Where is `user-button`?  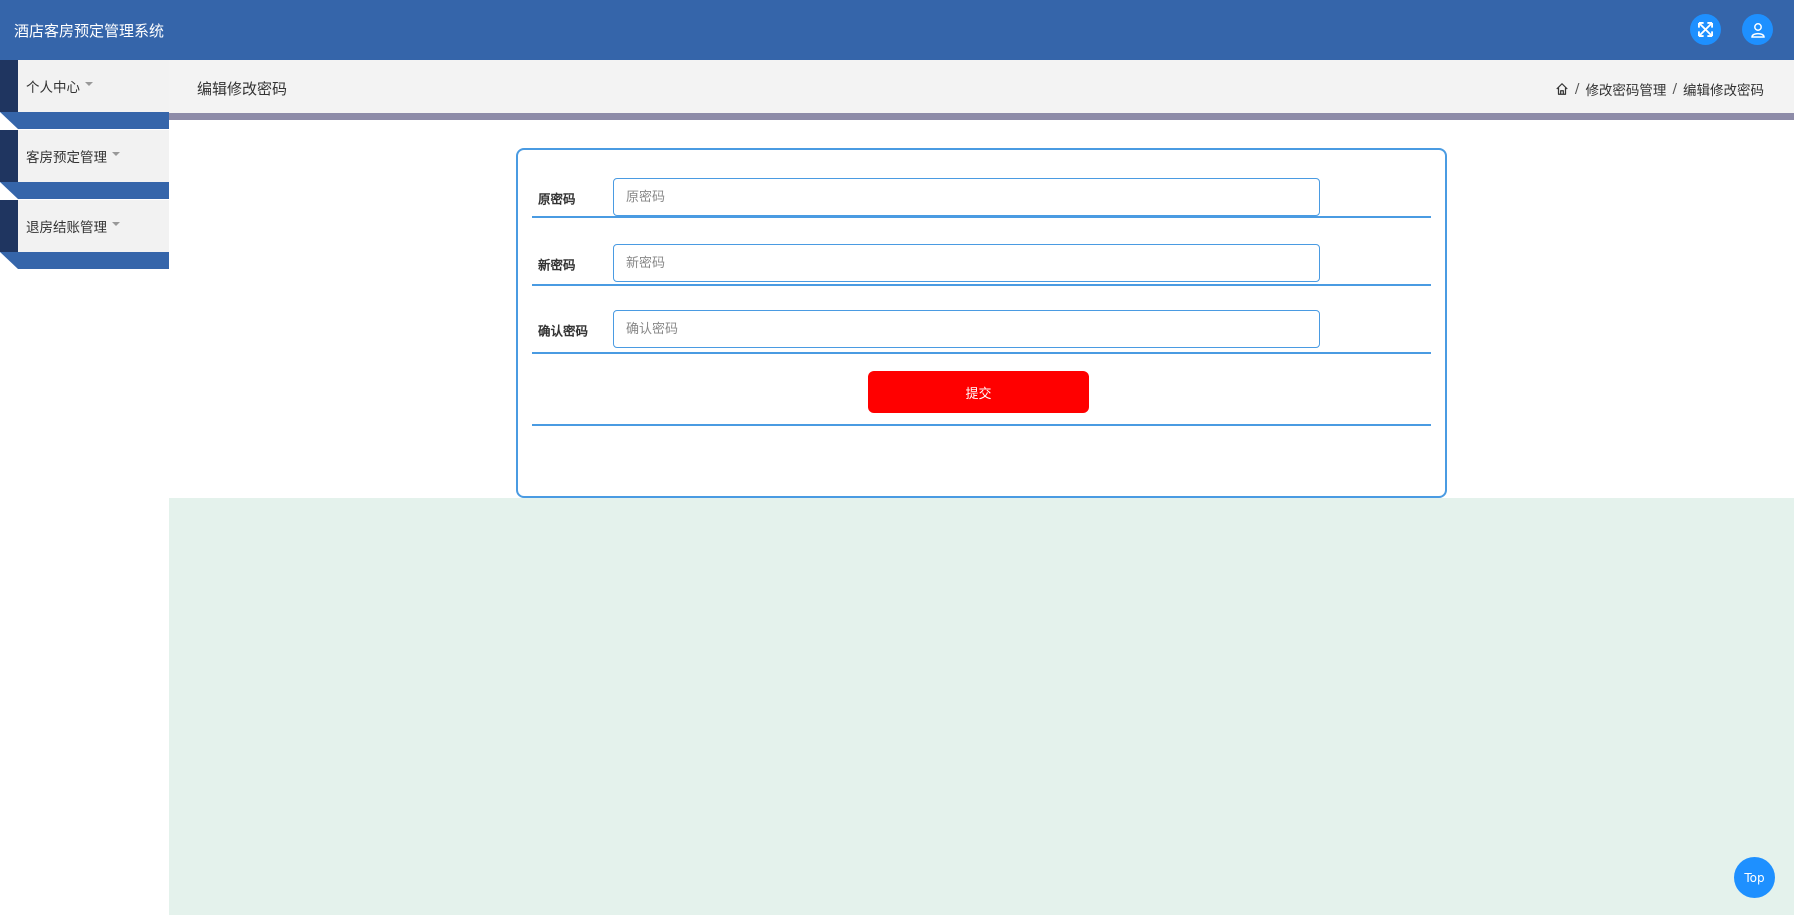 user-button is located at coordinates (1757, 29).